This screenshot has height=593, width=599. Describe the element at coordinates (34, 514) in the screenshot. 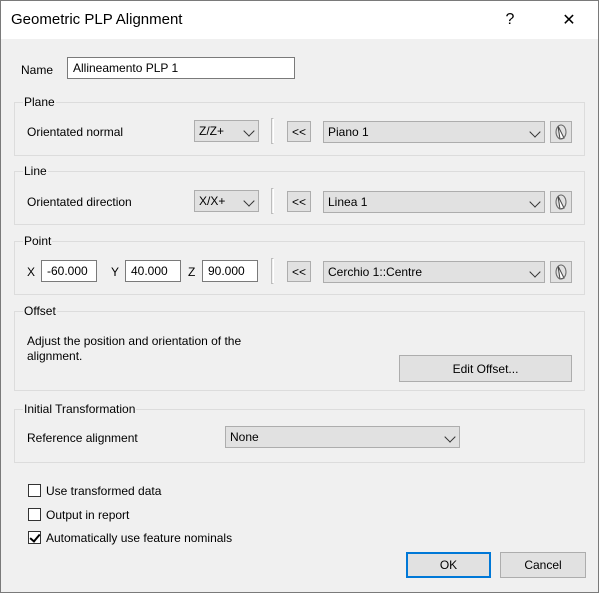

I see `output-in-report-checkbox` at that location.